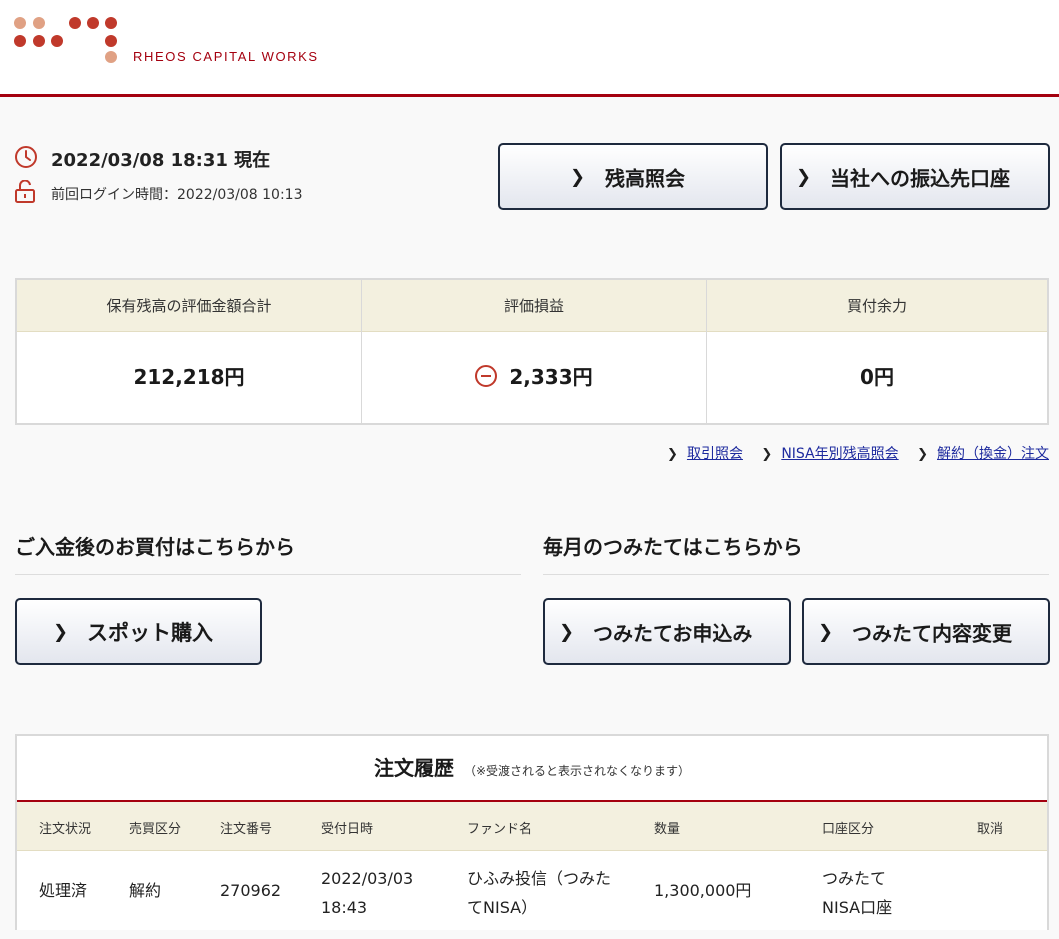 Image resolution: width=1059 pixels, height=939 pixels. I want to click on column-header: 注文状況, so click(65, 829).